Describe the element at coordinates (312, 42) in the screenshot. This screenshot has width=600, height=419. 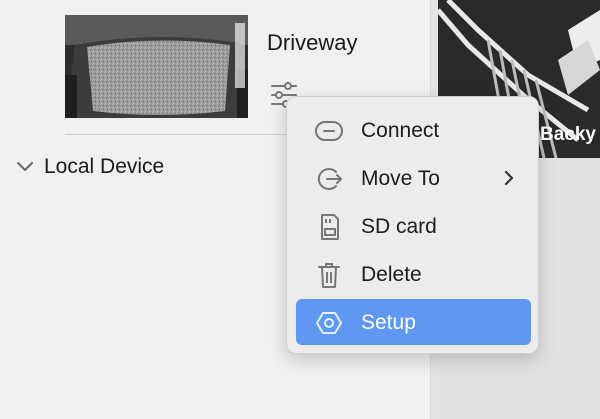
I see `device-name: Driveway` at that location.